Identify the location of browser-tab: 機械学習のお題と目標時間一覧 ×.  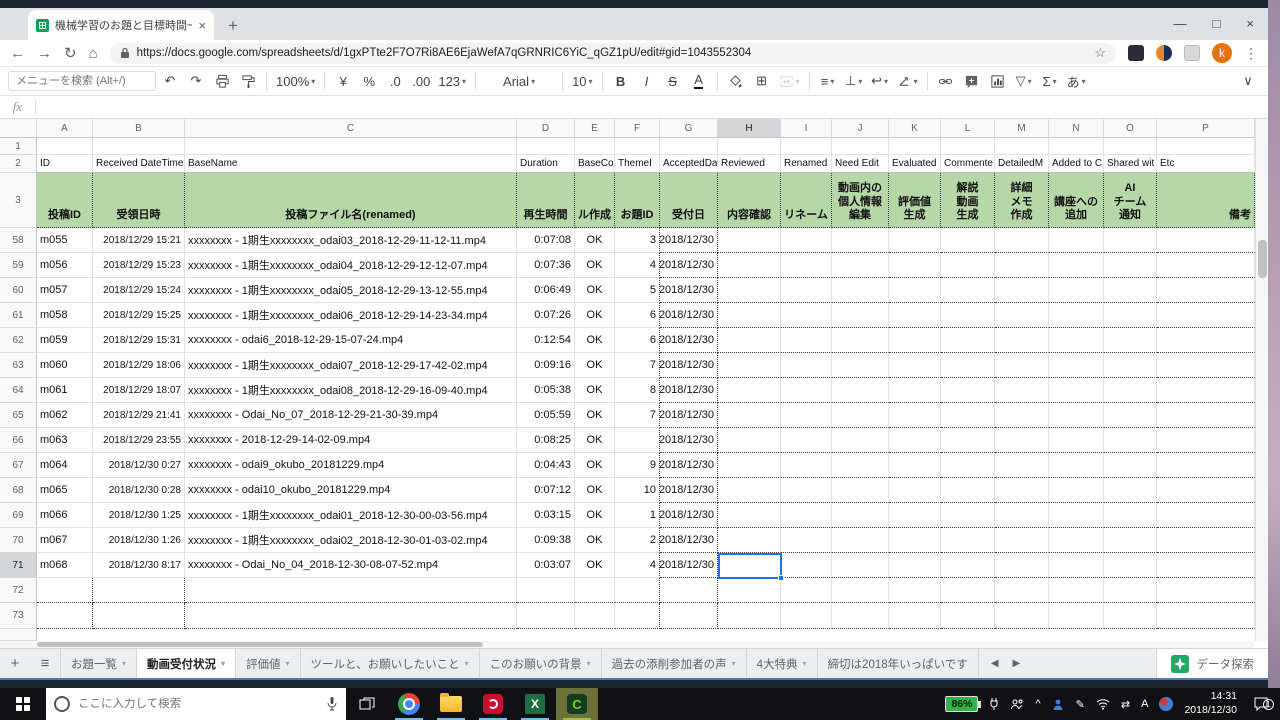
(121, 25).